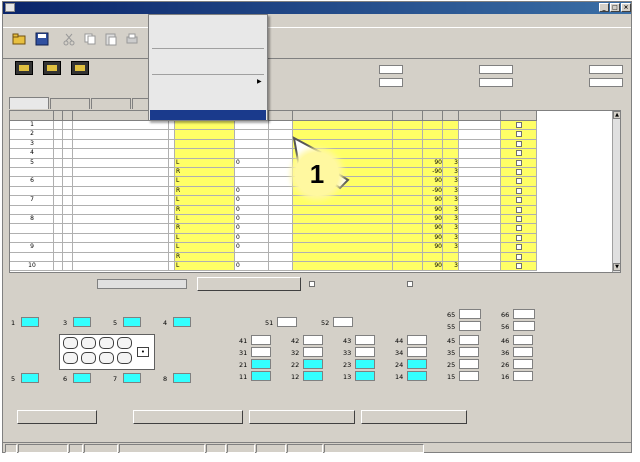 This screenshot has height=462, width=640. Describe the element at coordinates (433, 173) in the screenshot. I see `grid-cell: -90` at that location.